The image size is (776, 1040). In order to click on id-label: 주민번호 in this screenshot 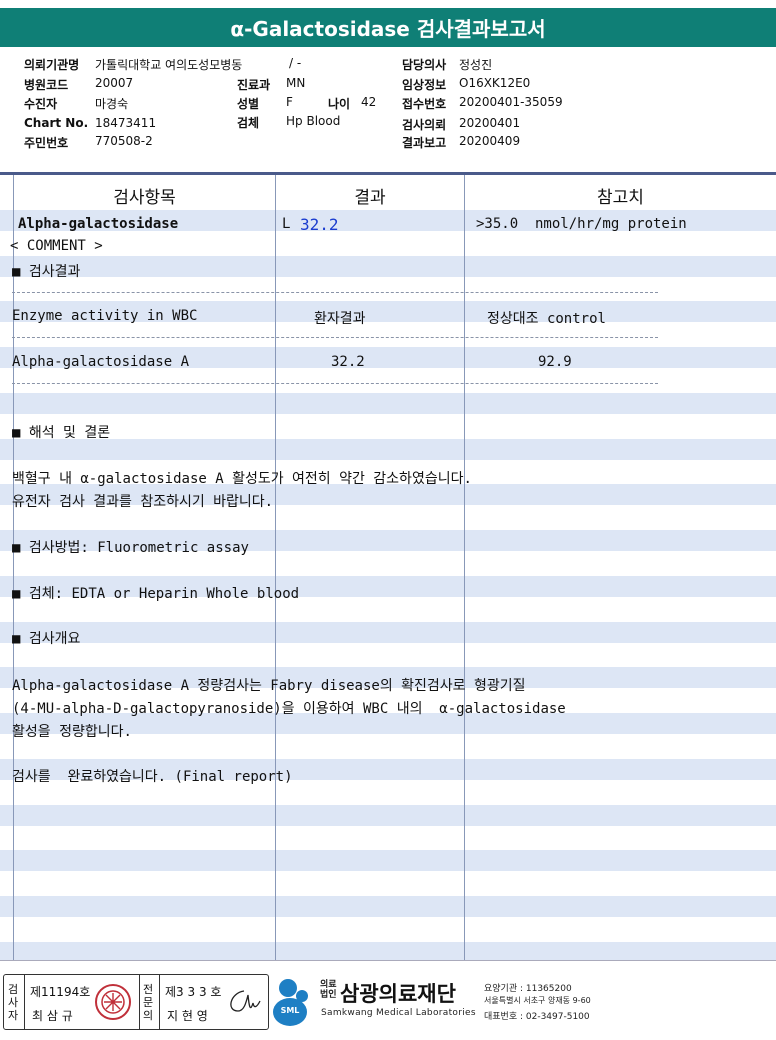, I will do `click(46, 143)`.